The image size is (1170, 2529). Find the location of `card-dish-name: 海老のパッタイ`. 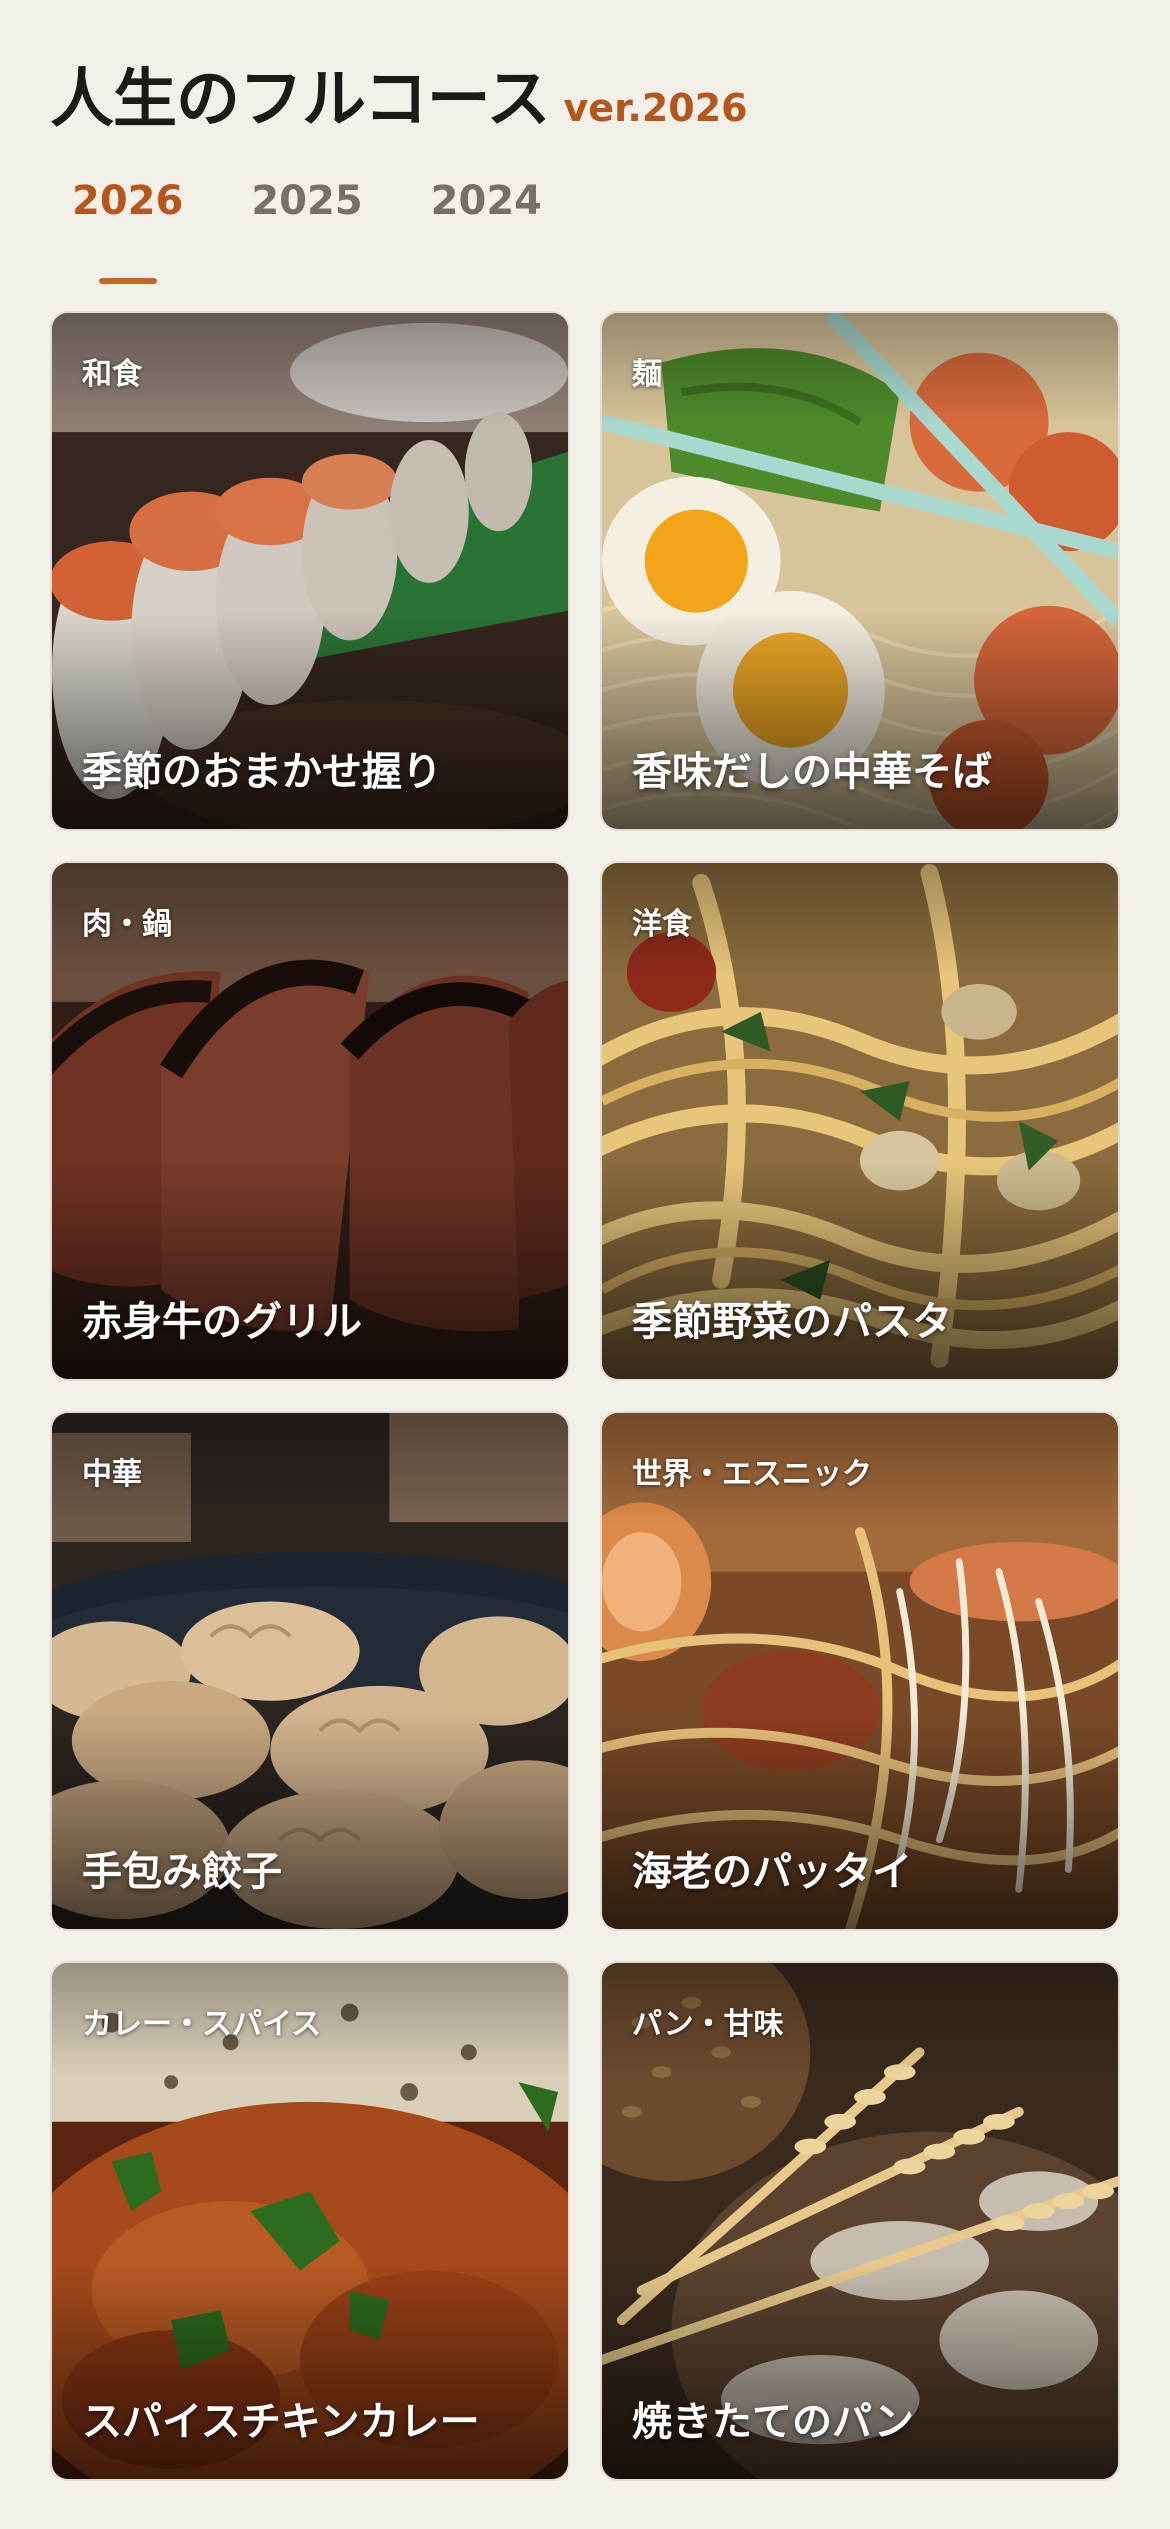

card-dish-name: 海老のパッタイ is located at coordinates (772, 1872).